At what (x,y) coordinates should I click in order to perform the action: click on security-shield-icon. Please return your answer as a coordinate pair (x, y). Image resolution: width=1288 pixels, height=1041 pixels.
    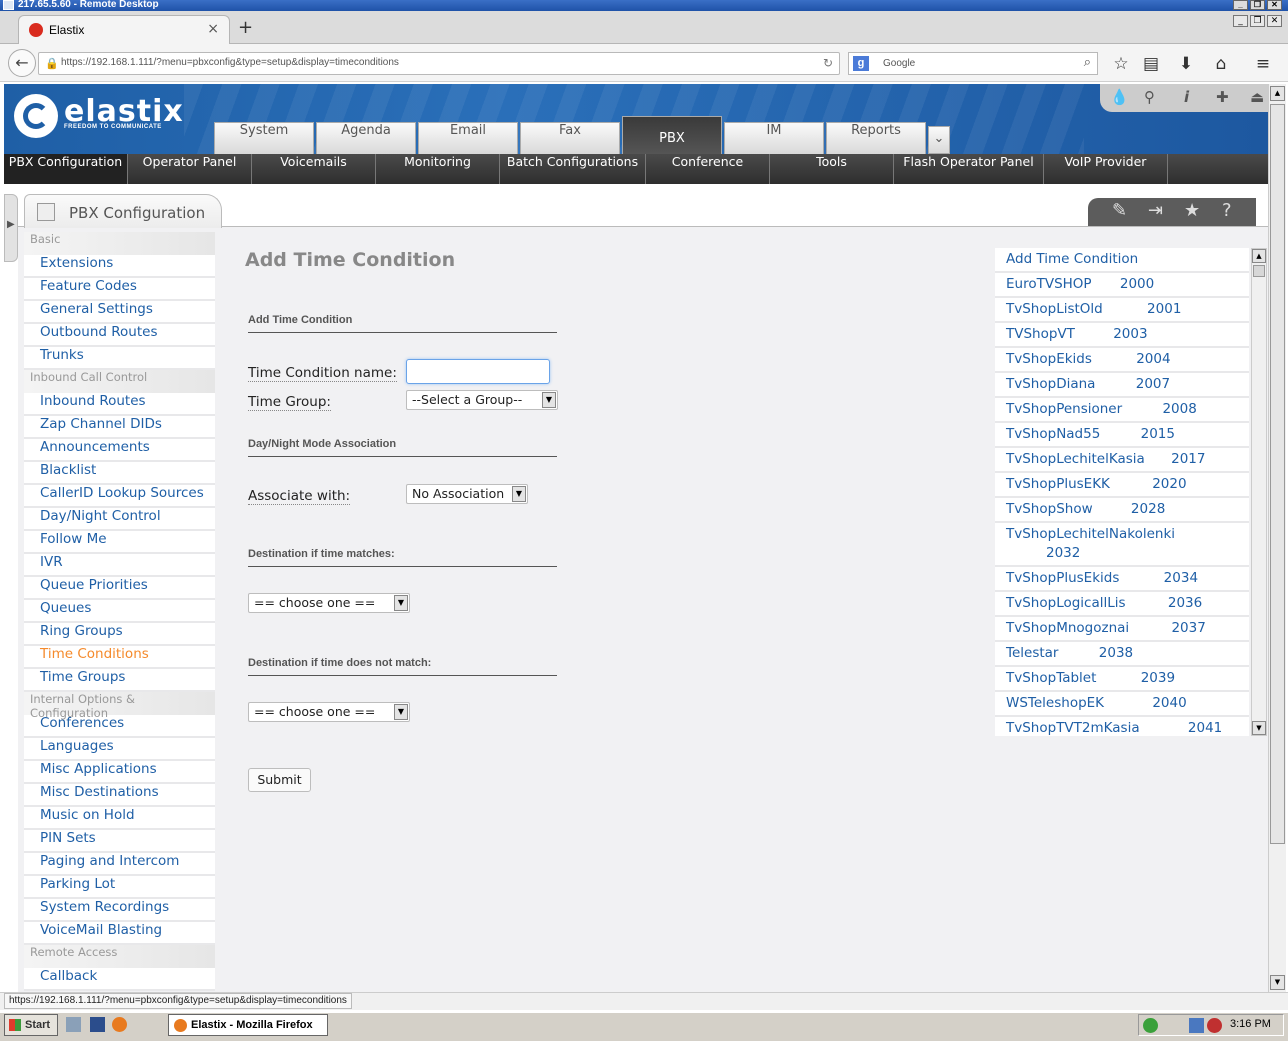
    Looking at the image, I should click on (1150, 1025).